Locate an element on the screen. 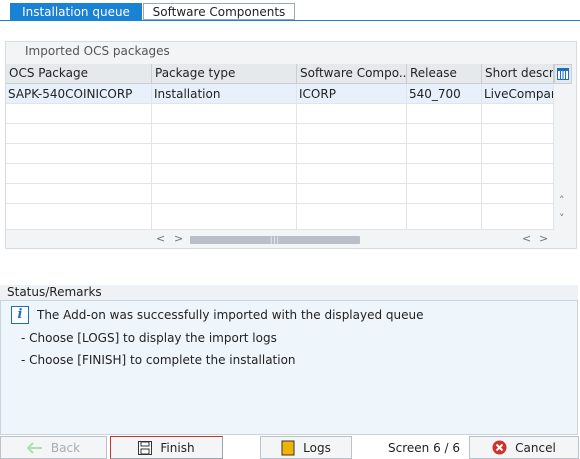  cancel-button: Cancel is located at coordinates (524, 447).